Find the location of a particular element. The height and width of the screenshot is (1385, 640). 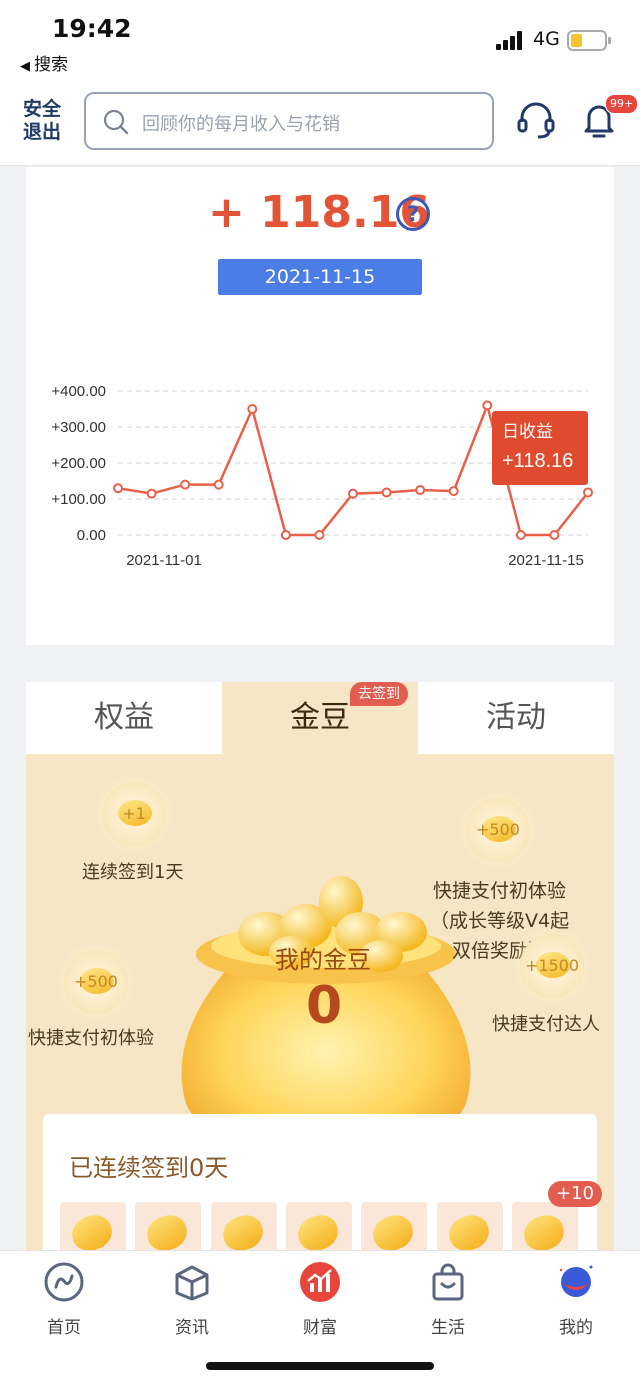

reward-coin-quickpay: +500 is located at coordinates (498, 830).